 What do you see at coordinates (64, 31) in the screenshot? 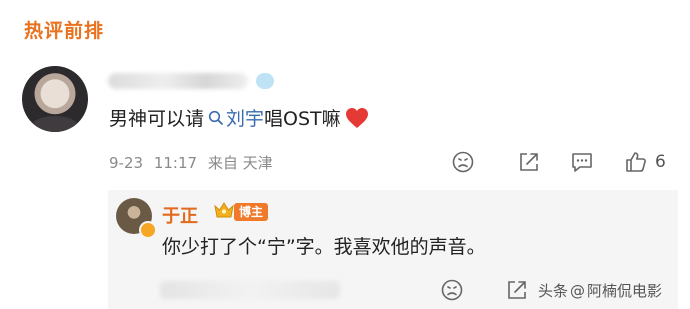
I see `section-title: 热评前排` at bounding box center [64, 31].